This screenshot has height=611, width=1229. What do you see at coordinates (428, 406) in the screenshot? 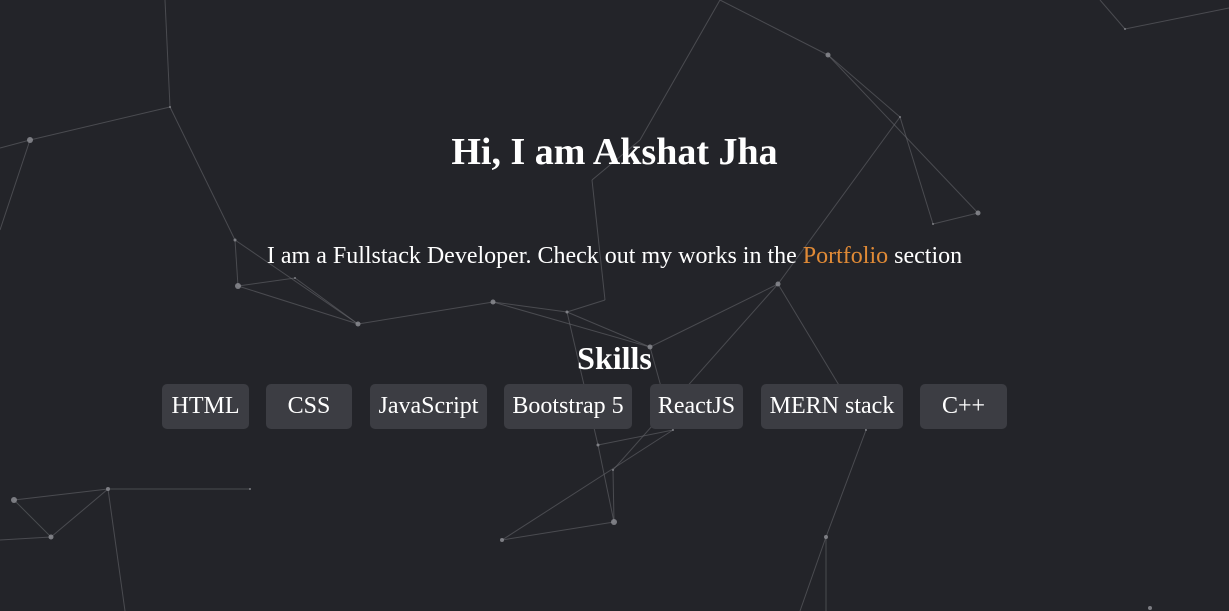
I see `skill-chip-javascript: JavaScript` at bounding box center [428, 406].